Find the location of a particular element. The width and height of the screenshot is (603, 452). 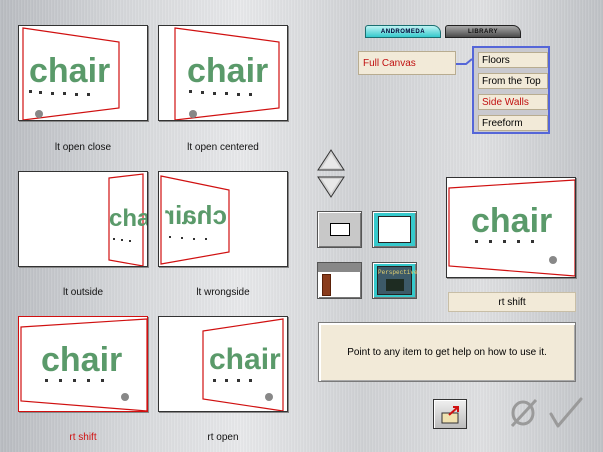

thumbnail-lt-open-close: chair is located at coordinates (83, 73).